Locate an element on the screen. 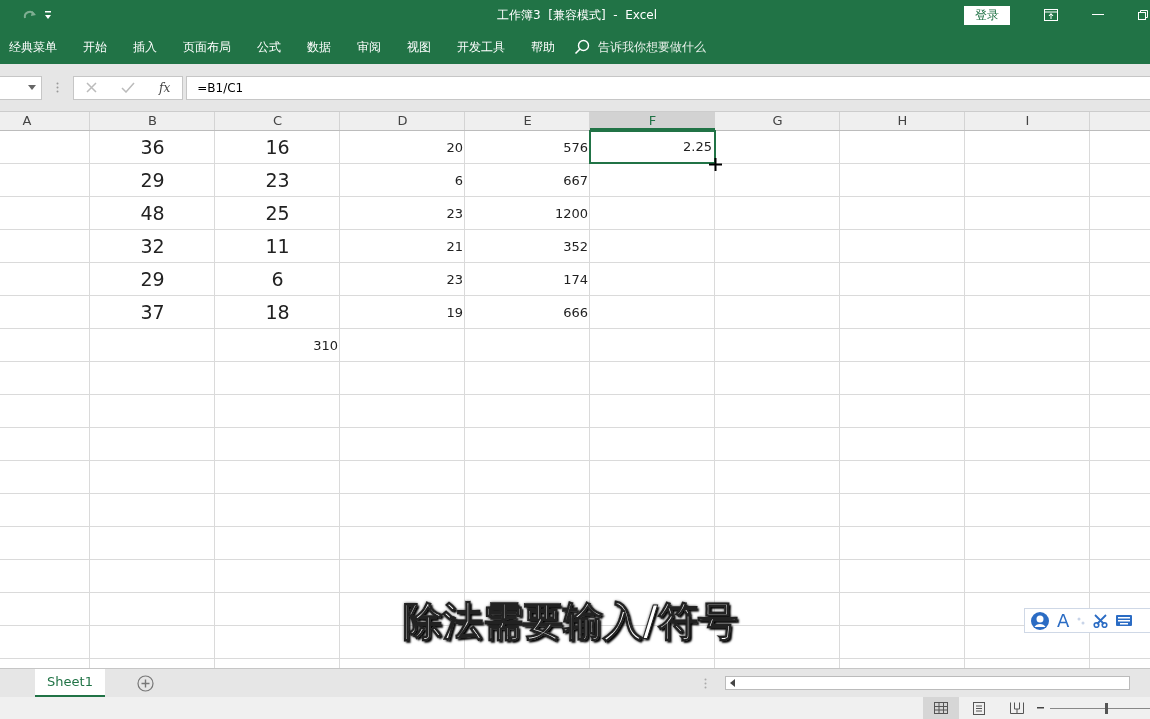  column-header: D is located at coordinates (402, 121).